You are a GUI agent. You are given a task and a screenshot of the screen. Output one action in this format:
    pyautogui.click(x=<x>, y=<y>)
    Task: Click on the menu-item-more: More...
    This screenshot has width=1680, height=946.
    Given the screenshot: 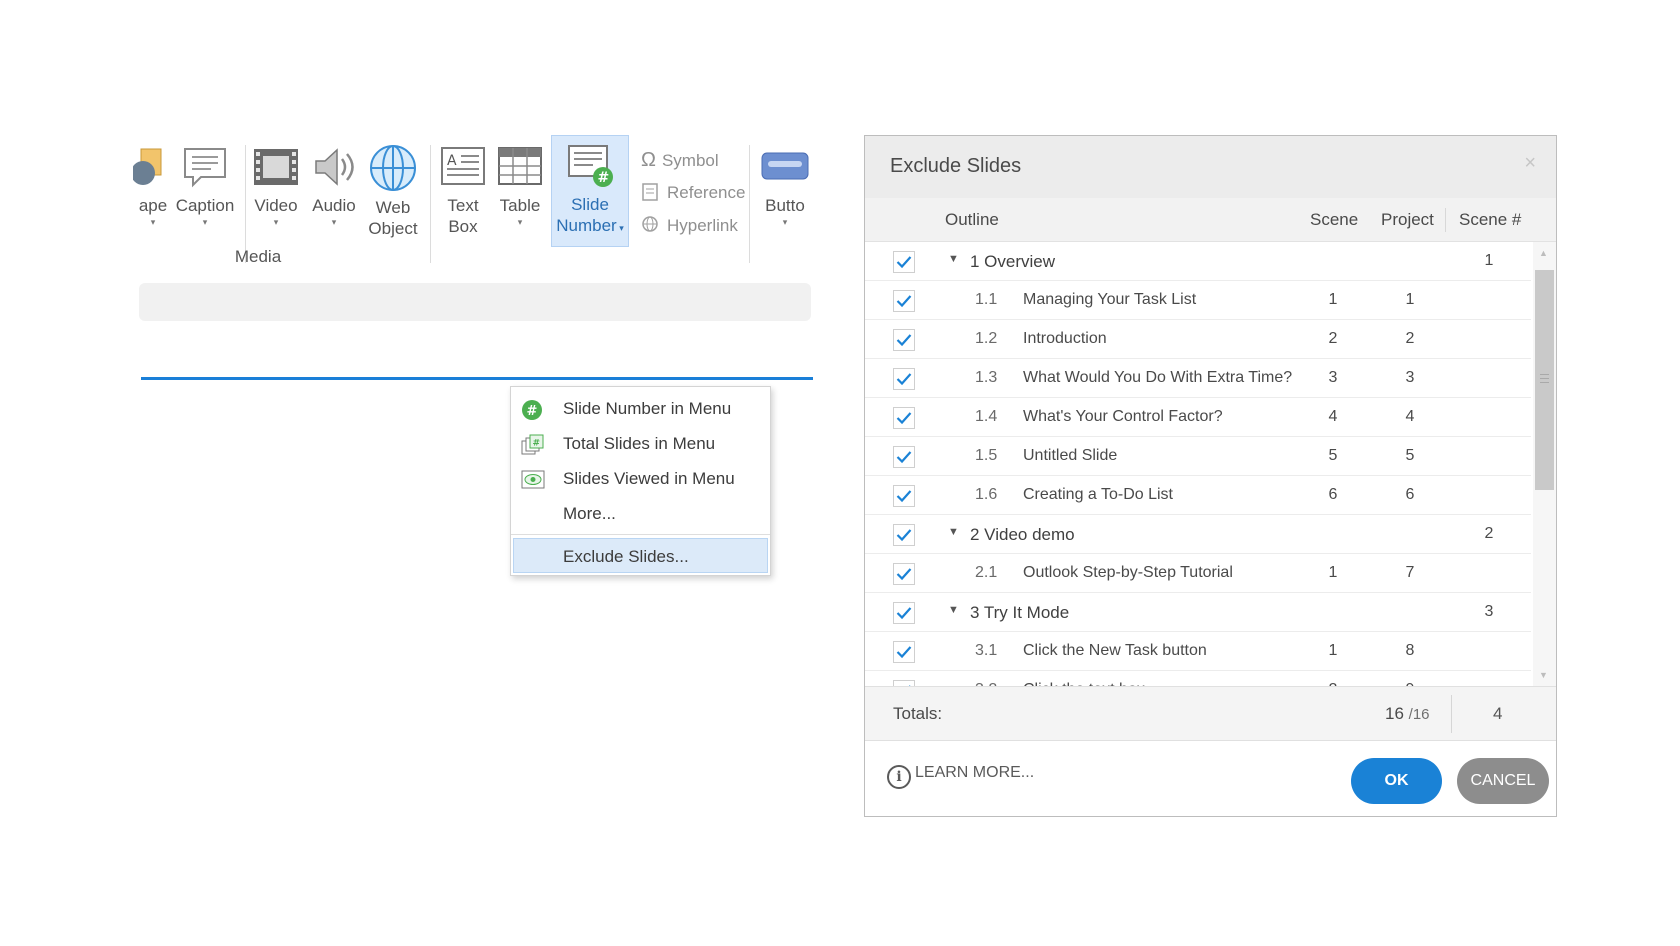 What is the action you would take?
    pyautogui.click(x=640, y=513)
    